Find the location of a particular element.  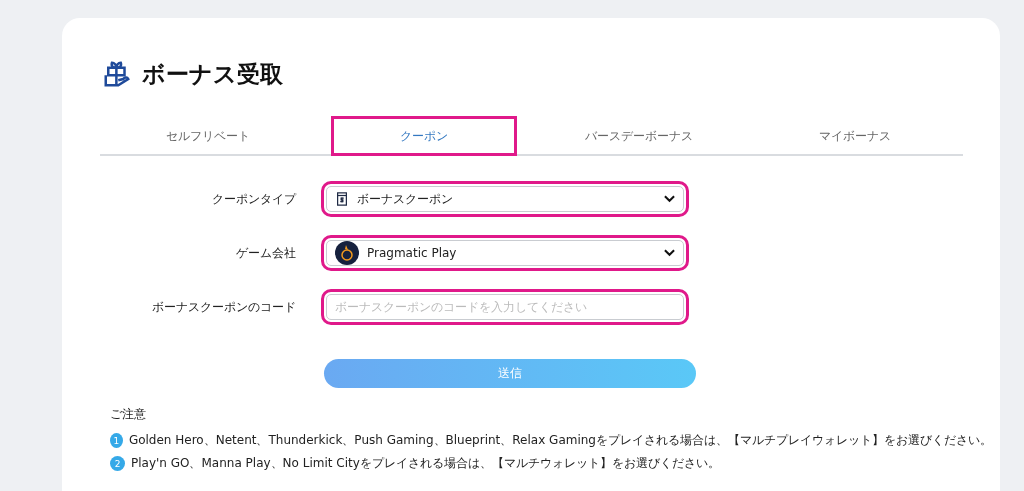

notes-heading: ご注意 is located at coordinates (128, 414).